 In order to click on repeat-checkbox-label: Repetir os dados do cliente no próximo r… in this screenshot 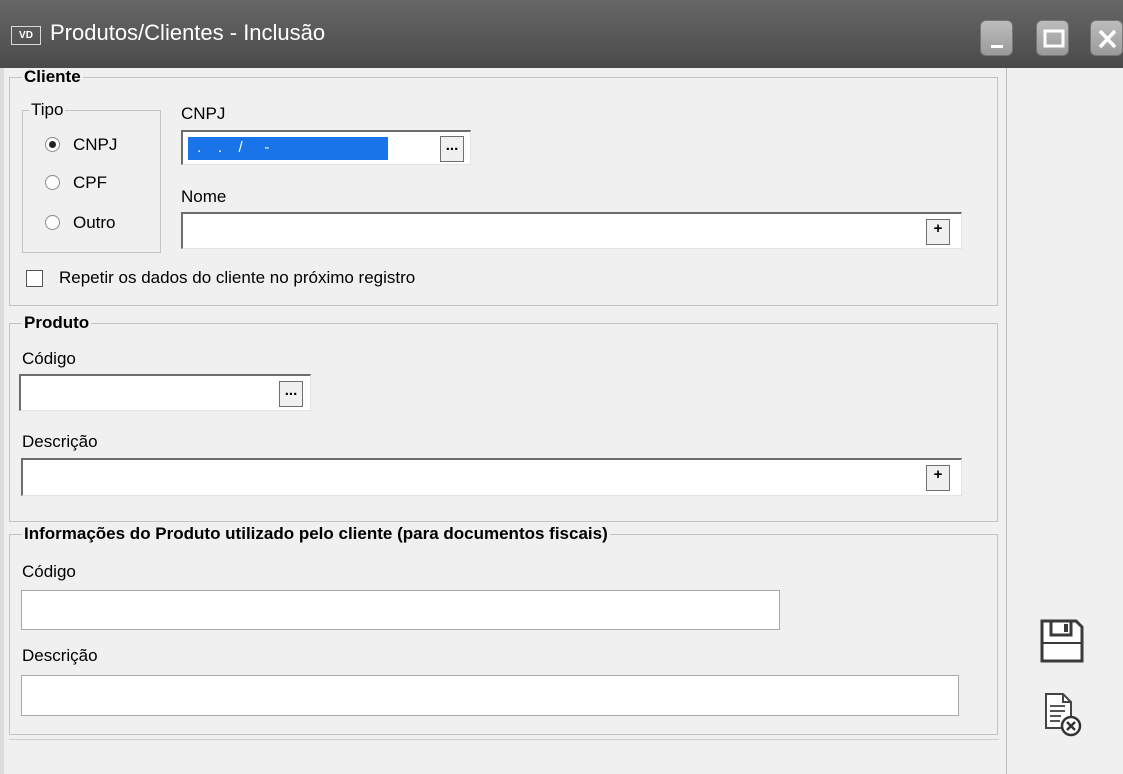, I will do `click(237, 277)`.